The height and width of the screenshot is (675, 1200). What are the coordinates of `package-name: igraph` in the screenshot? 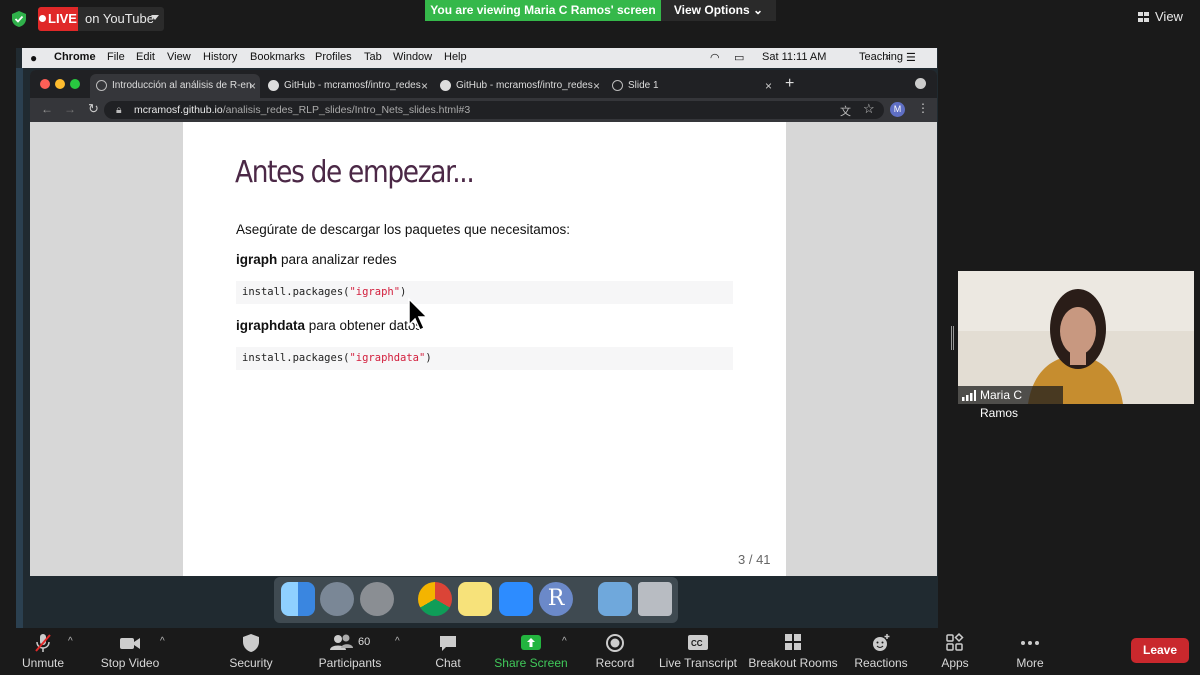 It's located at (257, 259).